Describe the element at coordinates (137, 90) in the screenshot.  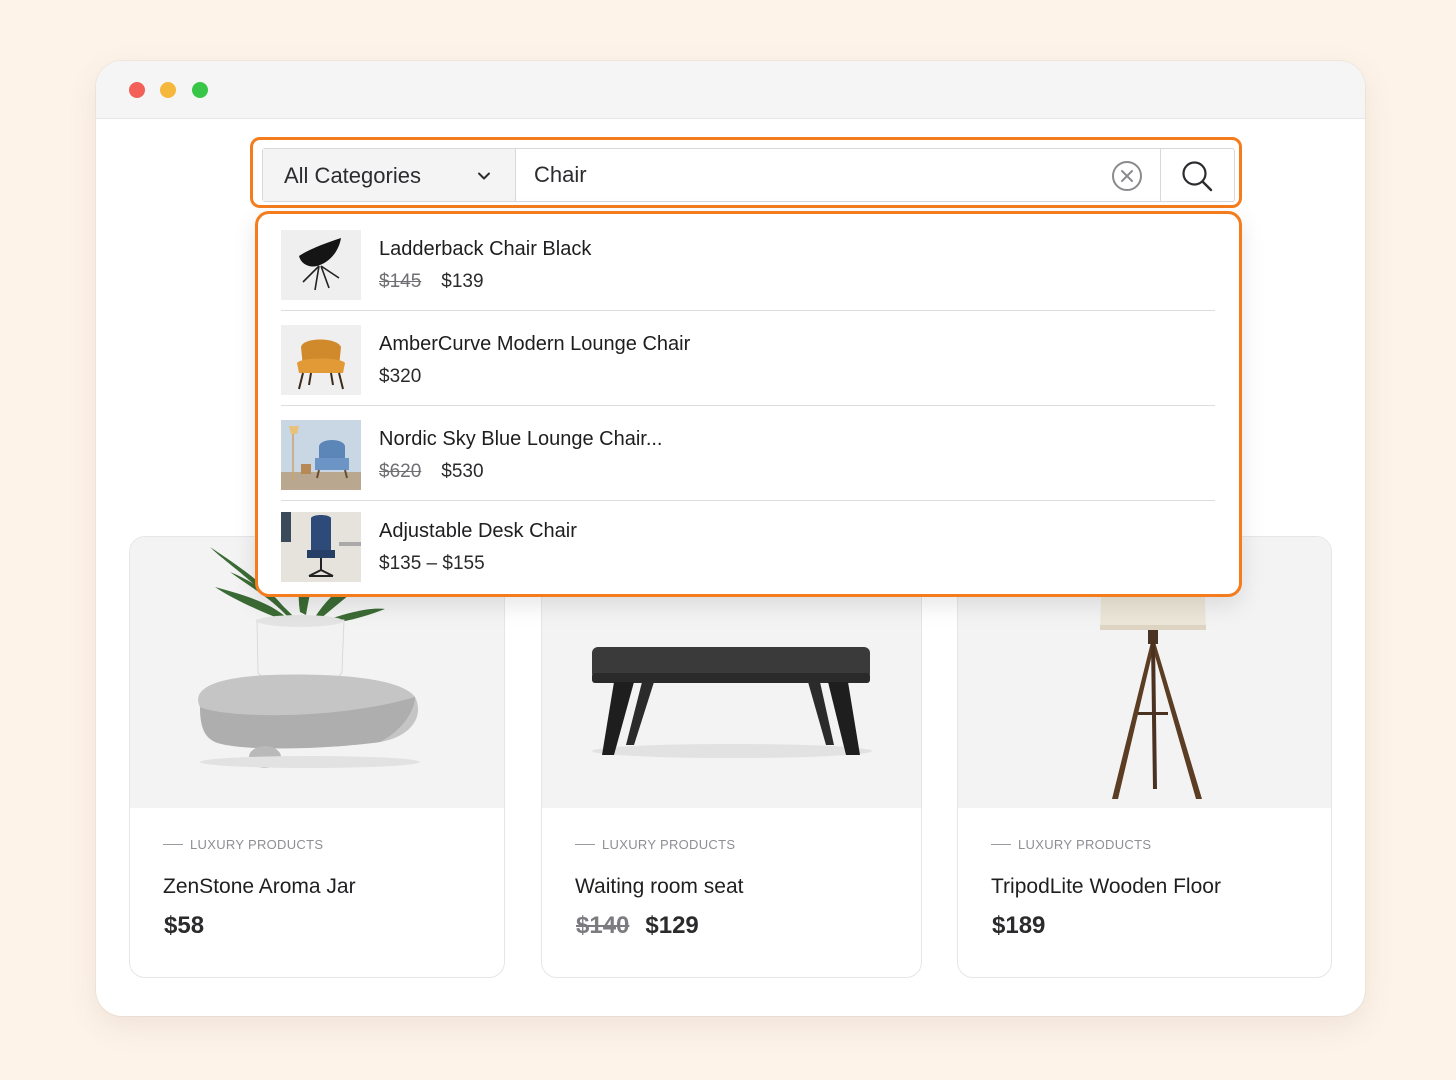
I see `close-window-button` at that location.